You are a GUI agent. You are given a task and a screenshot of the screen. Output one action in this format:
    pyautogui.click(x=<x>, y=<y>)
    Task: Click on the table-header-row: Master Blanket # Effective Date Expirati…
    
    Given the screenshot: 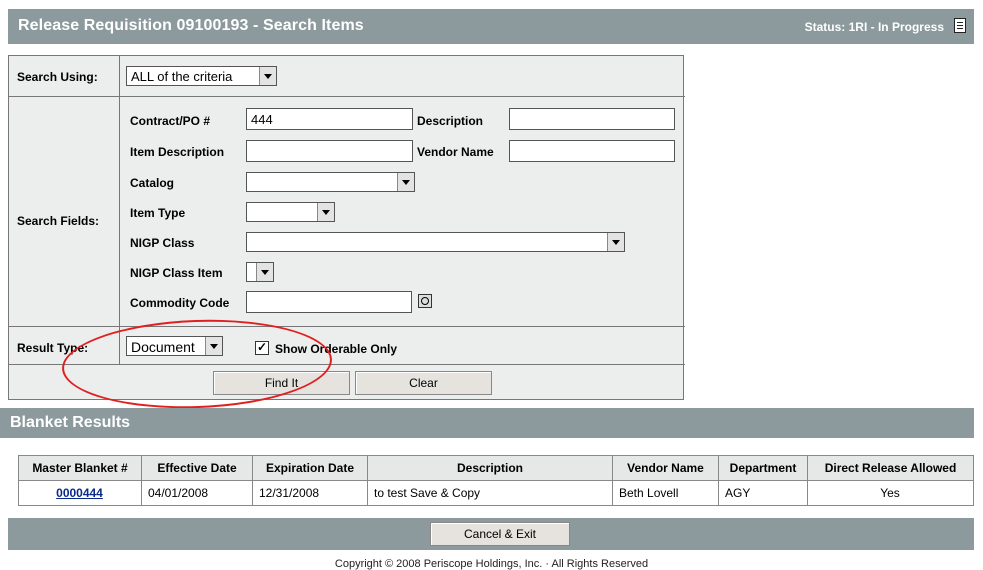 What is the action you would take?
    pyautogui.click(x=496, y=468)
    